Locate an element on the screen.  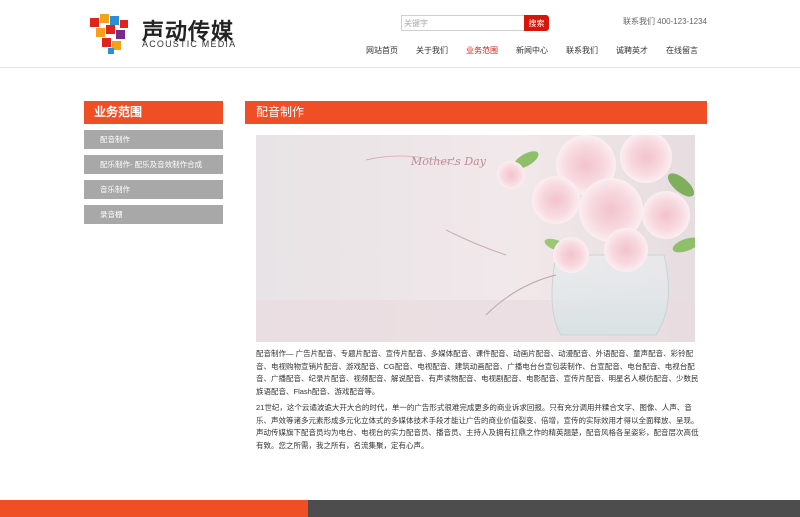
nav-item-news: 新闻中心 is located at coordinates (532, 52).